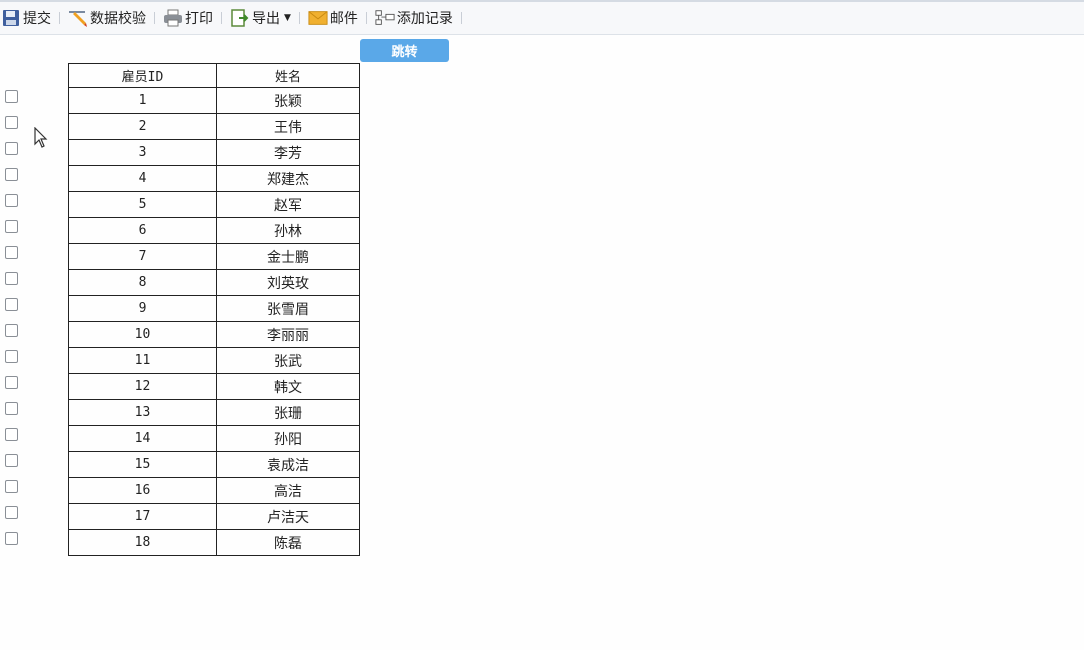  What do you see at coordinates (142, 386) in the screenshot?
I see `employee-id-cell: 12` at bounding box center [142, 386].